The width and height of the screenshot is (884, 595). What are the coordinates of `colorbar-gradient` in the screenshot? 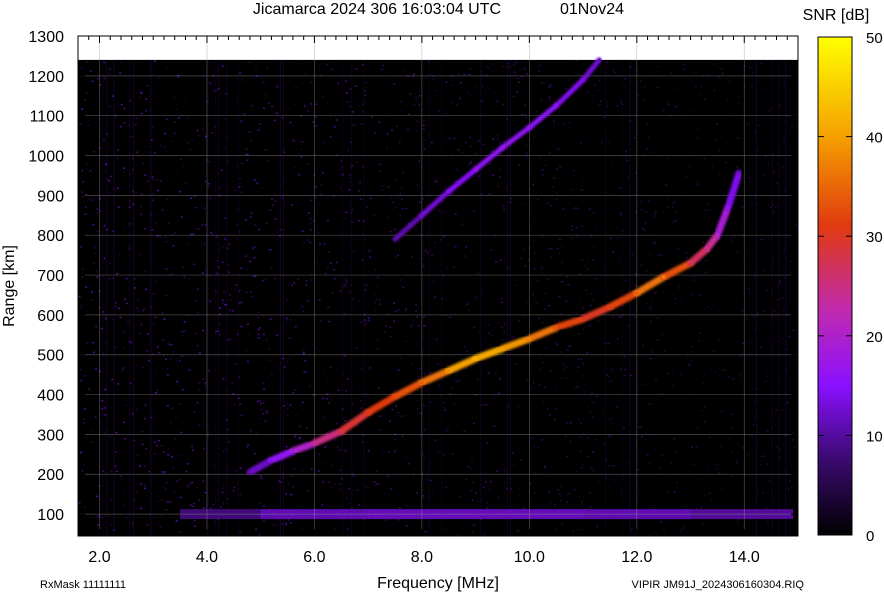 It's located at (835, 286).